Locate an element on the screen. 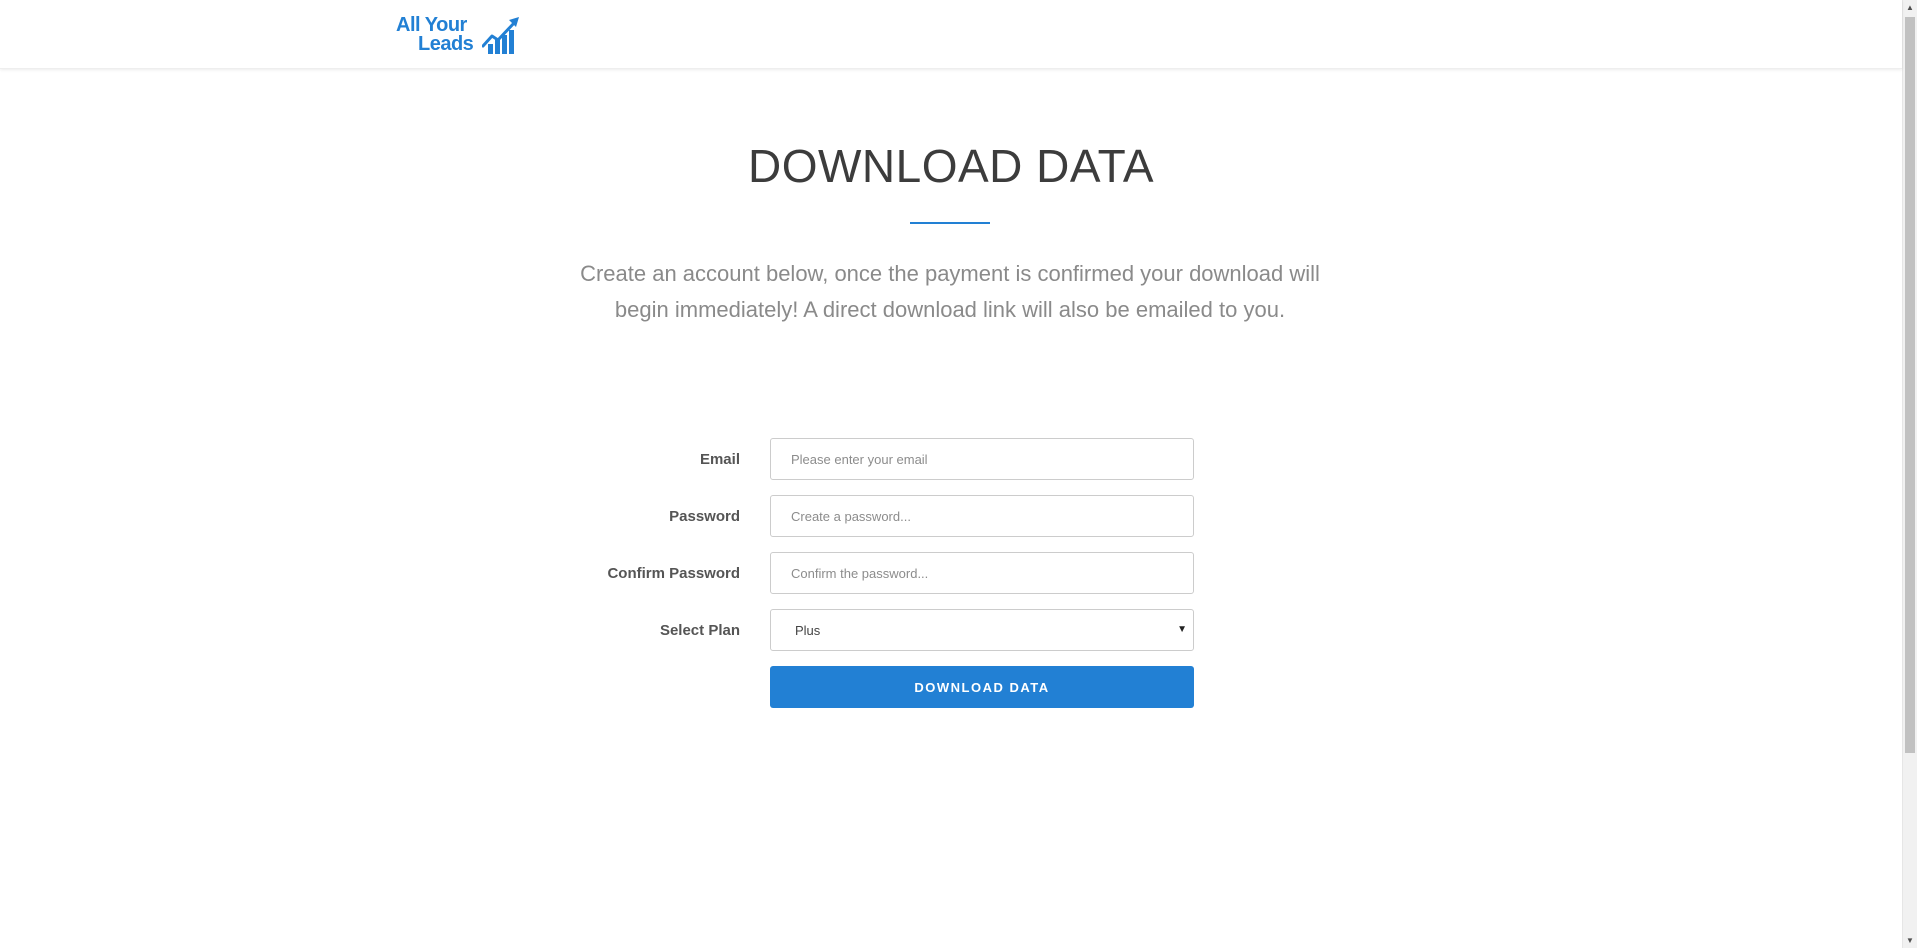  email-field is located at coordinates (982, 459).